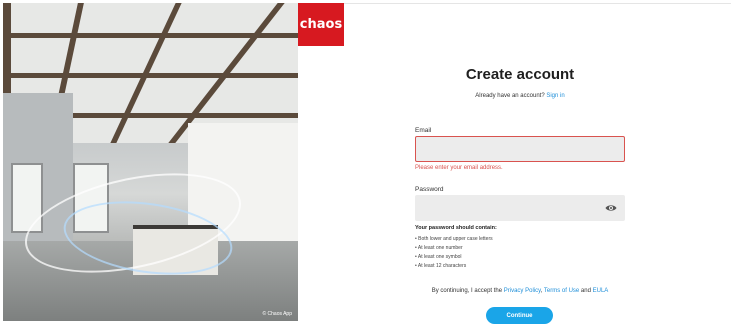 The height and width of the screenshot is (324, 731). What do you see at coordinates (423, 130) in the screenshot?
I see `email-label: Email` at bounding box center [423, 130].